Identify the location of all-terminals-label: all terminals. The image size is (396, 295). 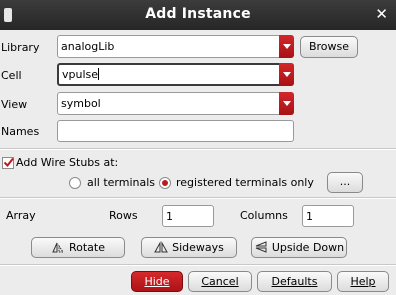
(121, 182).